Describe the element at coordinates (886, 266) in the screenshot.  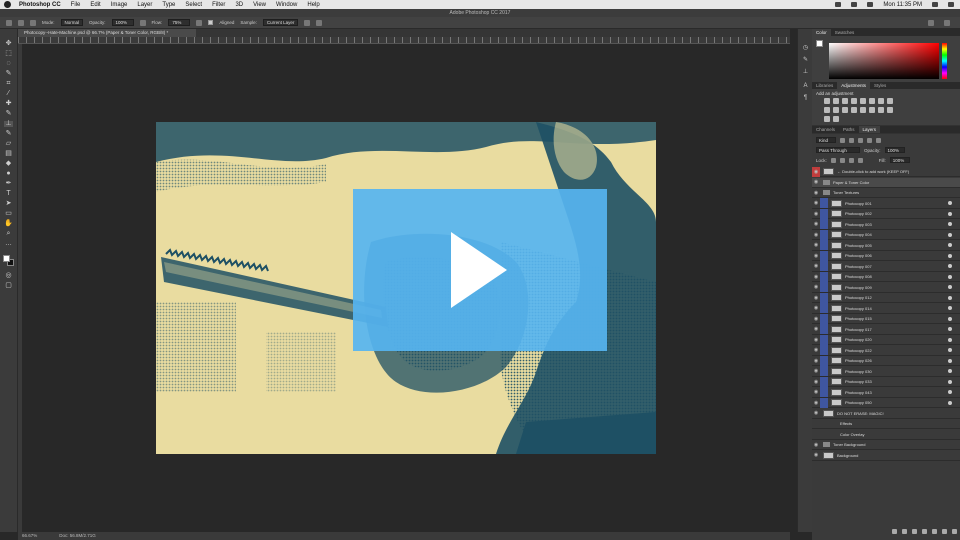
I see `layer-row: ◉ Photocopy 007` at that location.